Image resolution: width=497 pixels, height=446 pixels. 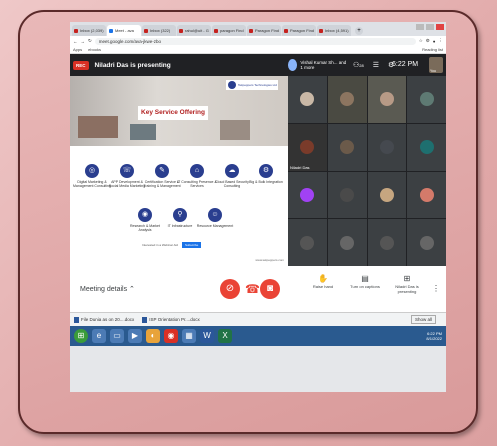 I want to click on forward-arrow-icon: →, so click(x=83, y=41).